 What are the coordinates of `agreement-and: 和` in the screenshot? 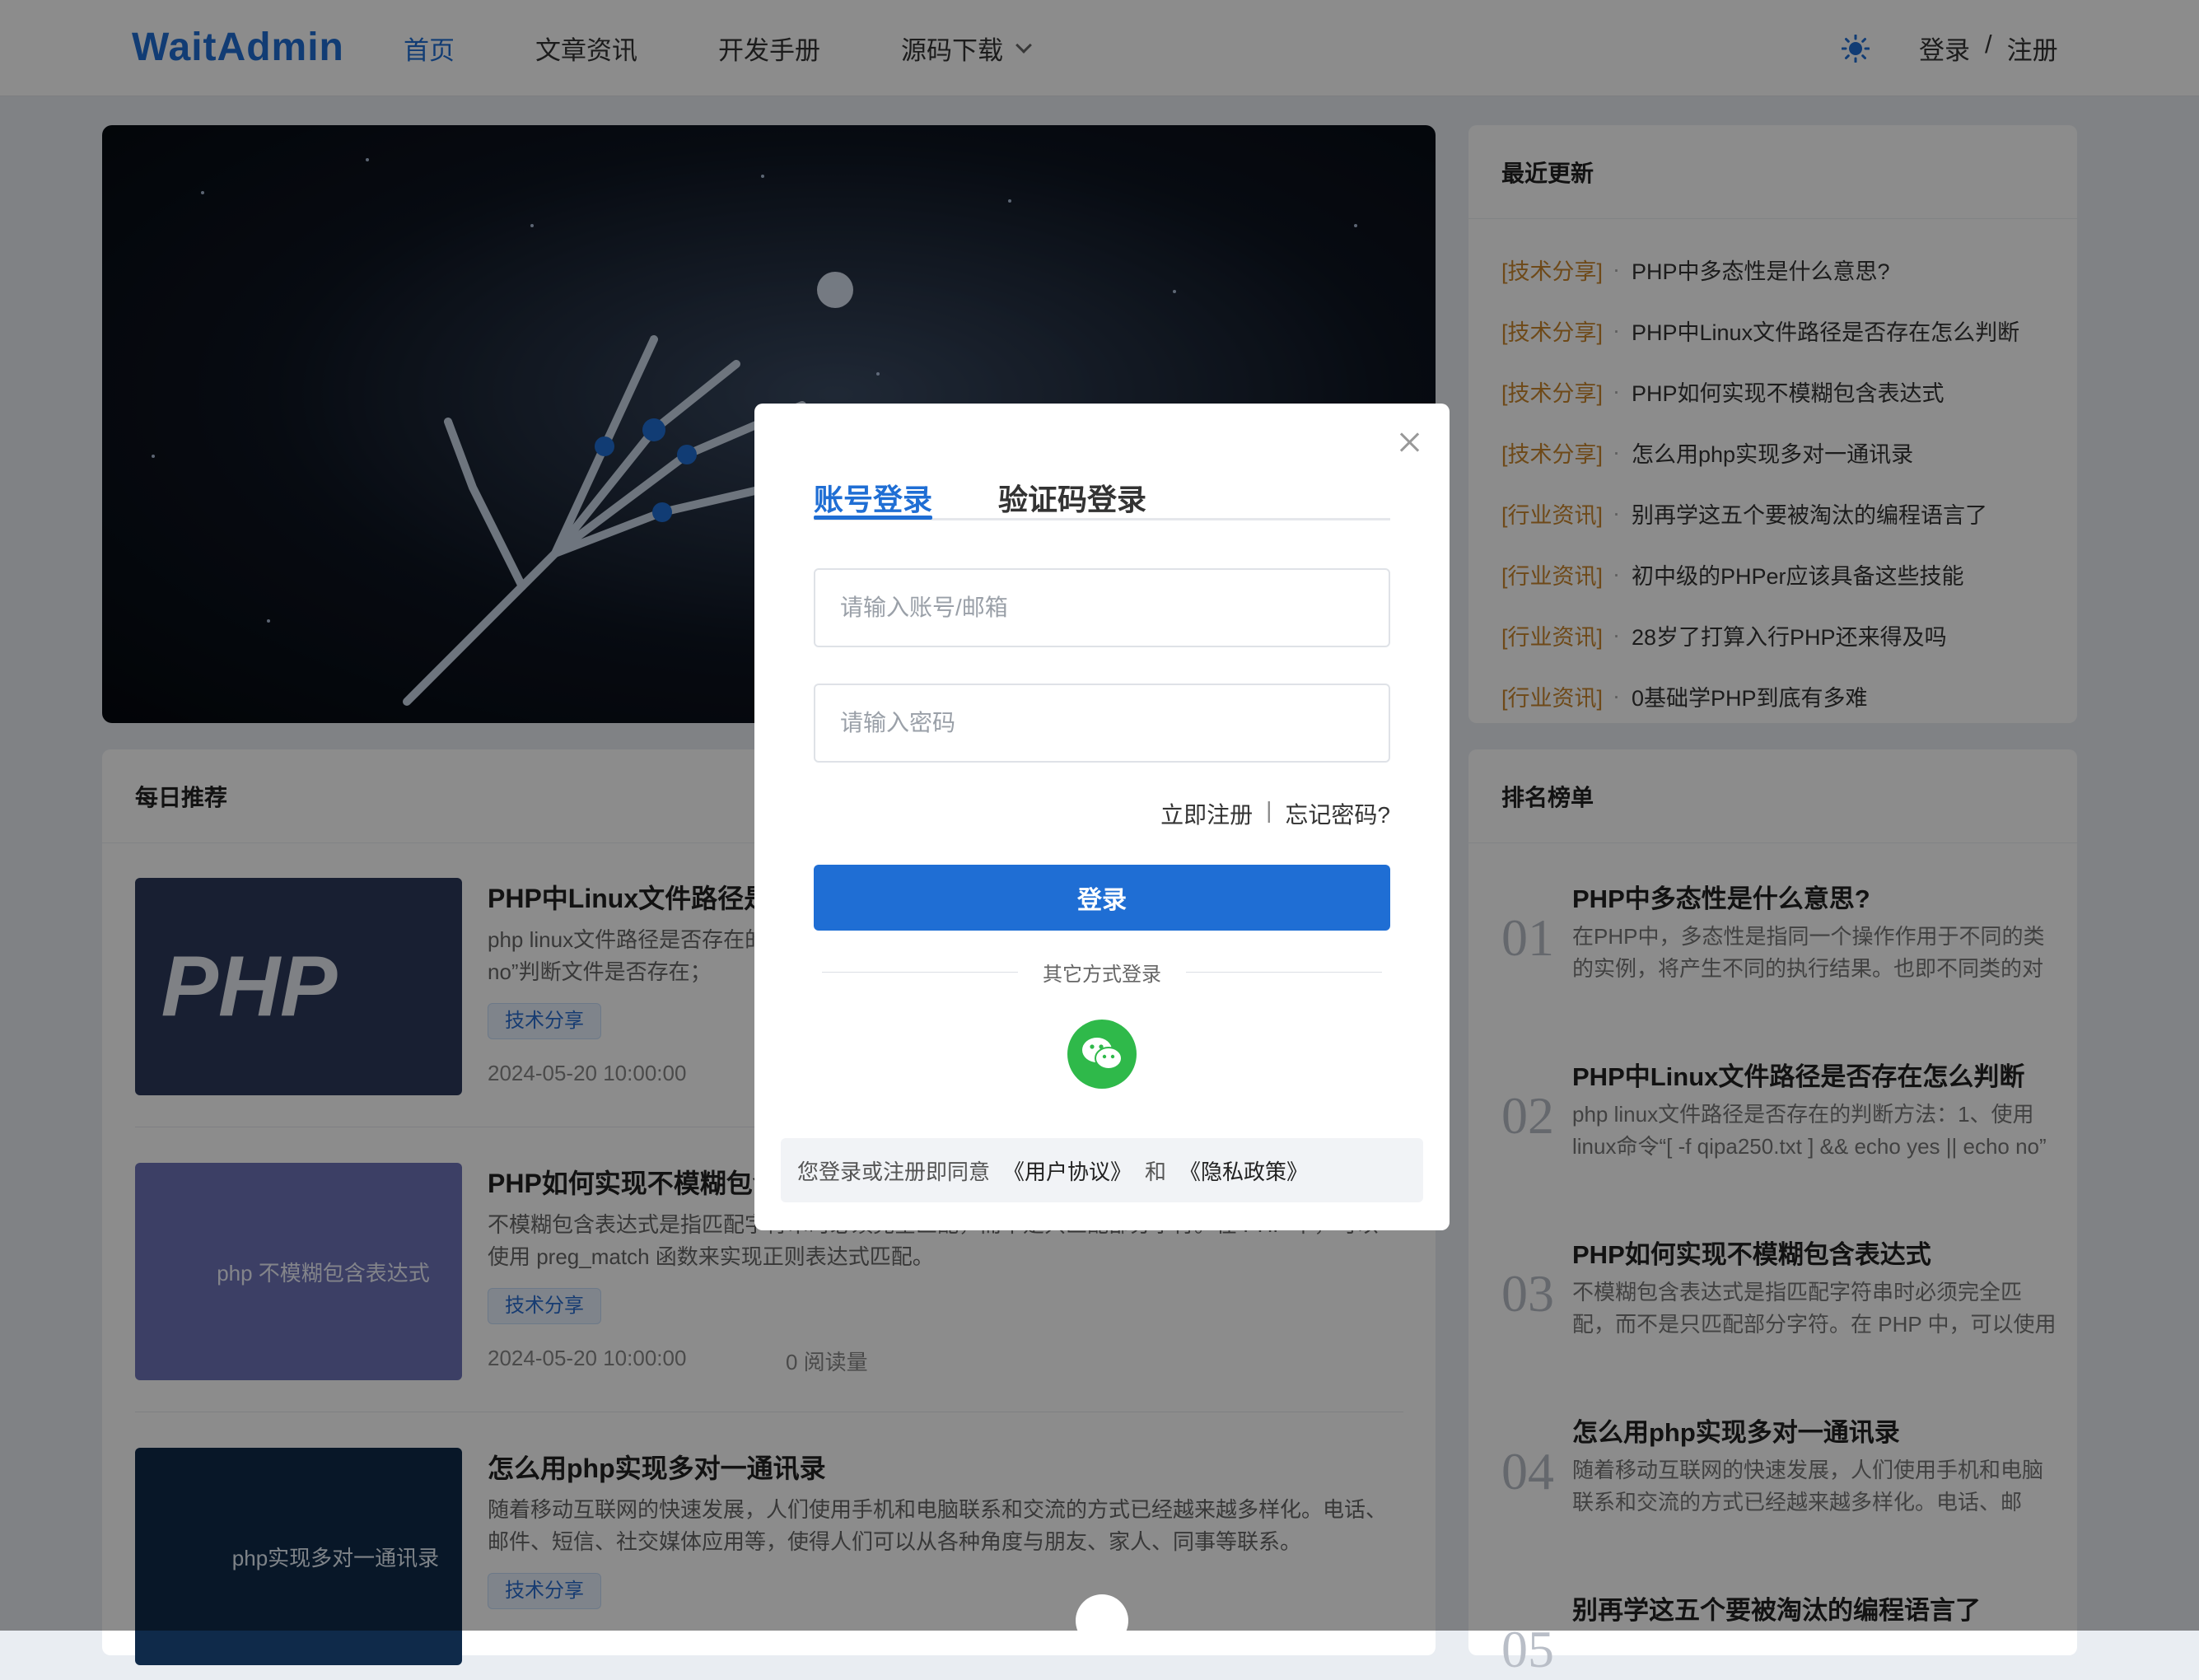 It's located at (1156, 1171).